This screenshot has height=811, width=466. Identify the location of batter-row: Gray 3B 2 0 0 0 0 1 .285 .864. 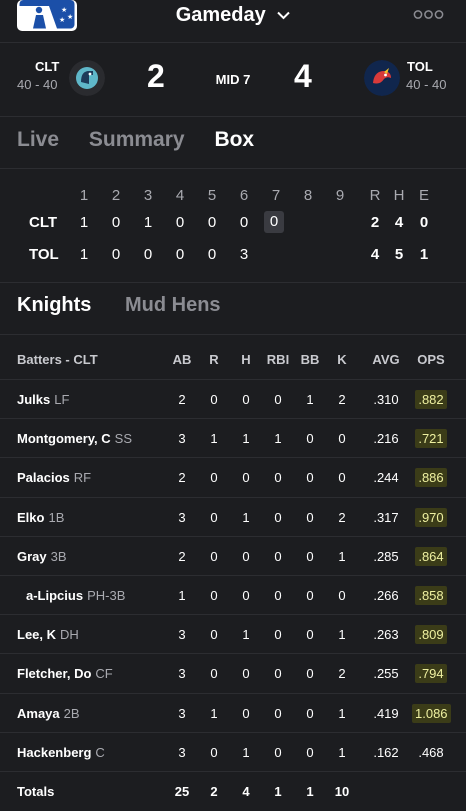
(233, 555).